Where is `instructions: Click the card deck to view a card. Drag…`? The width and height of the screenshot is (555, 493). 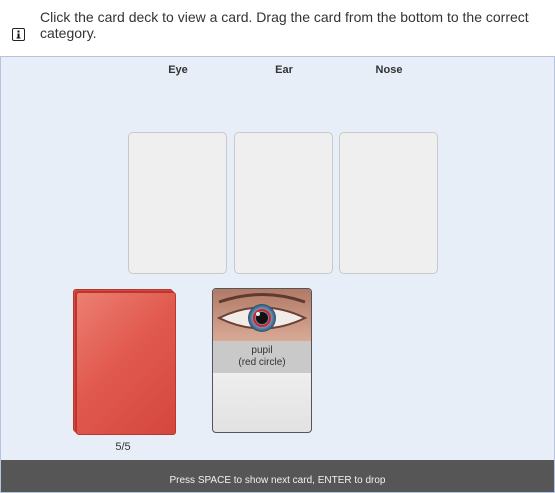
instructions: Click the card deck to view a card. Drag… is located at coordinates (279, 29).